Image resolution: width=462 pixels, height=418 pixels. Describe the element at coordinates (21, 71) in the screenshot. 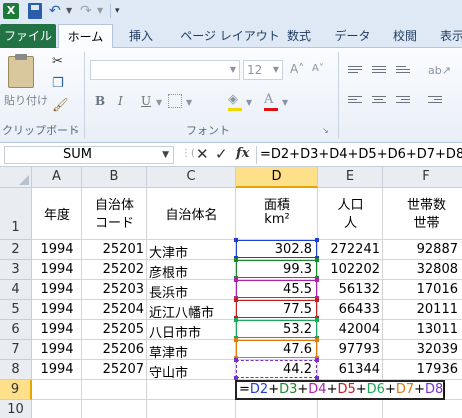

I see `paste-icon` at that location.